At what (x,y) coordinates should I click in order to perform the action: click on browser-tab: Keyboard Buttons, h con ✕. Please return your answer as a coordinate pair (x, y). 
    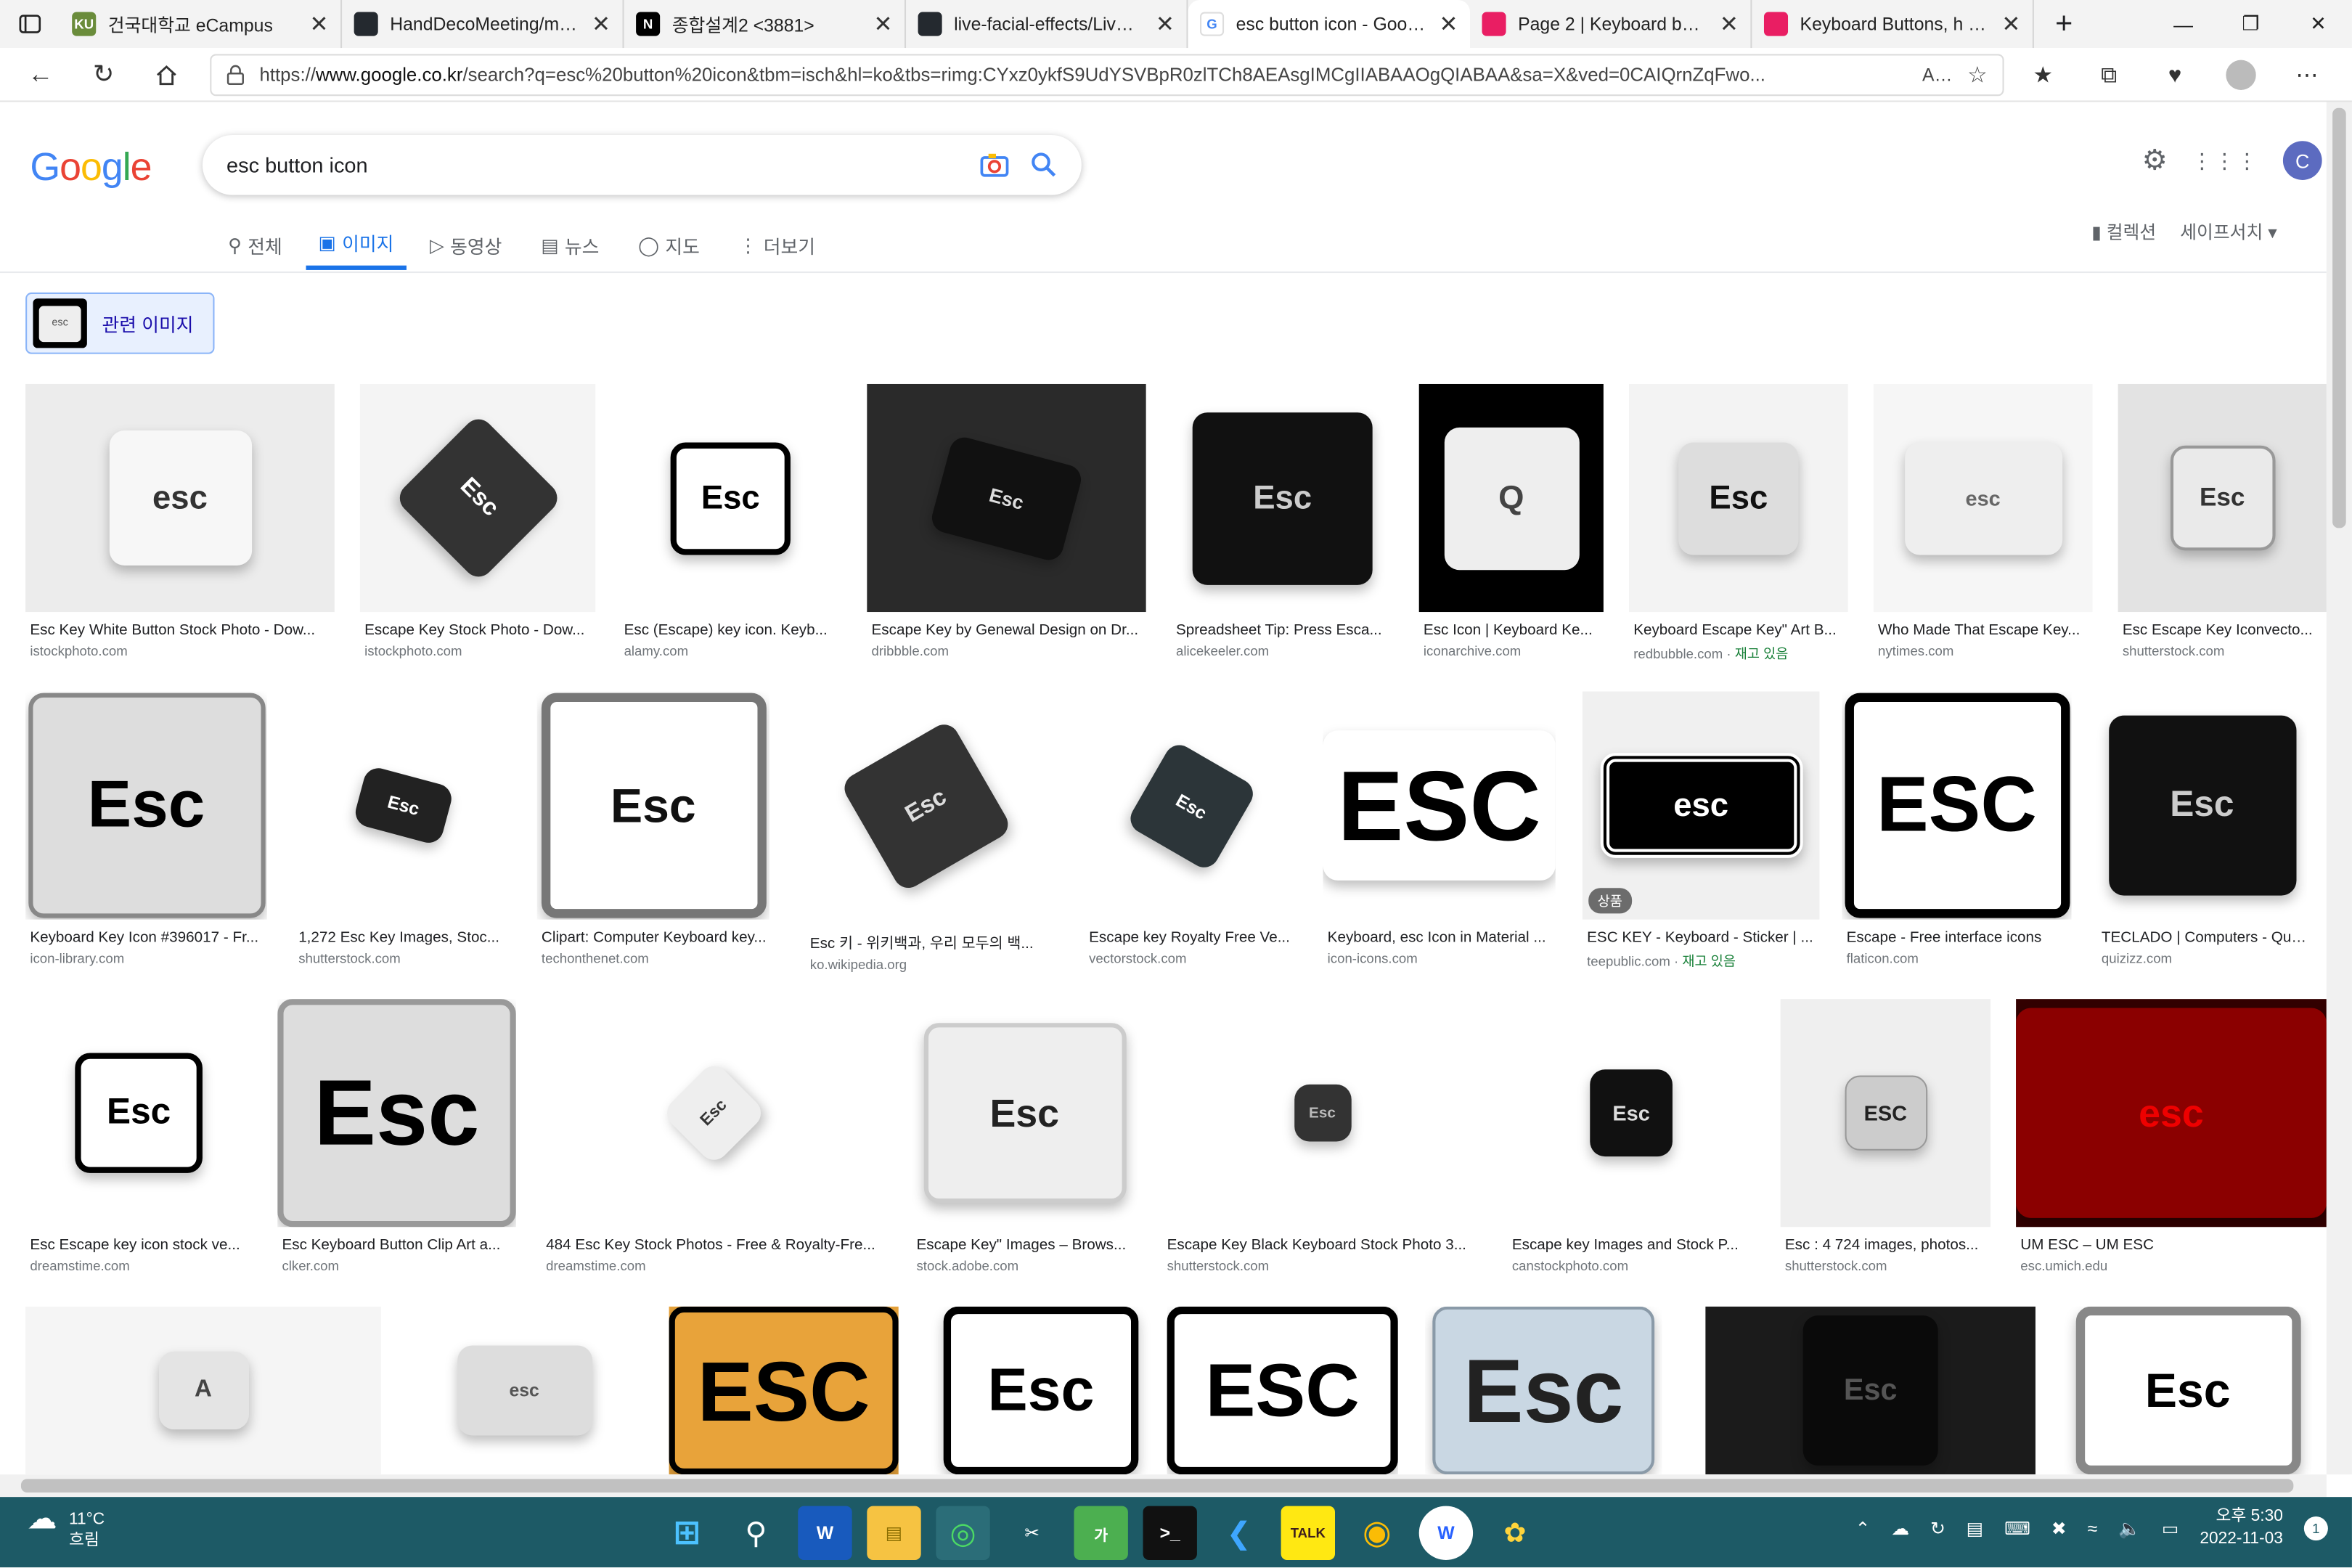
    Looking at the image, I should click on (1893, 24).